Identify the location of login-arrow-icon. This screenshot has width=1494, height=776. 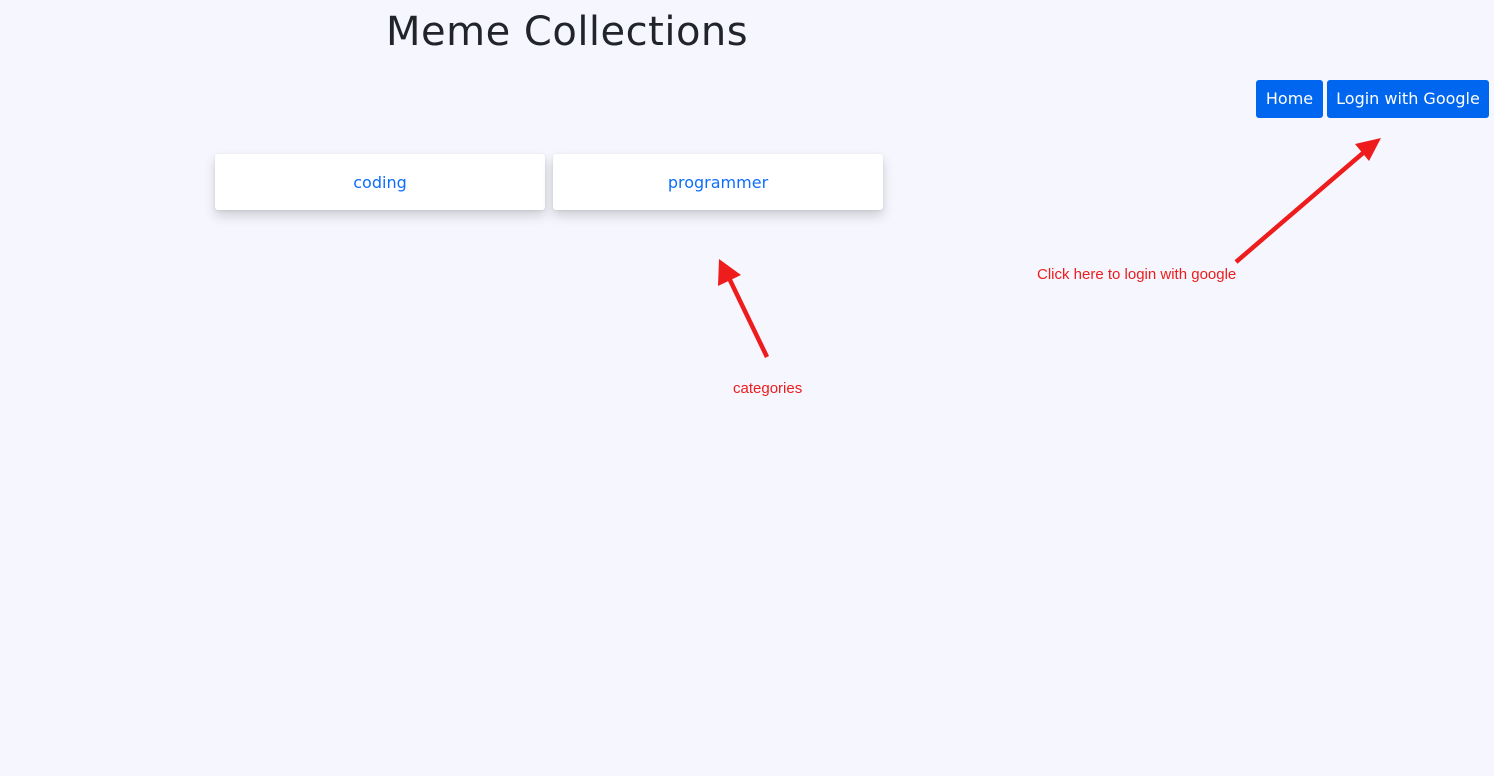
(1307, 201).